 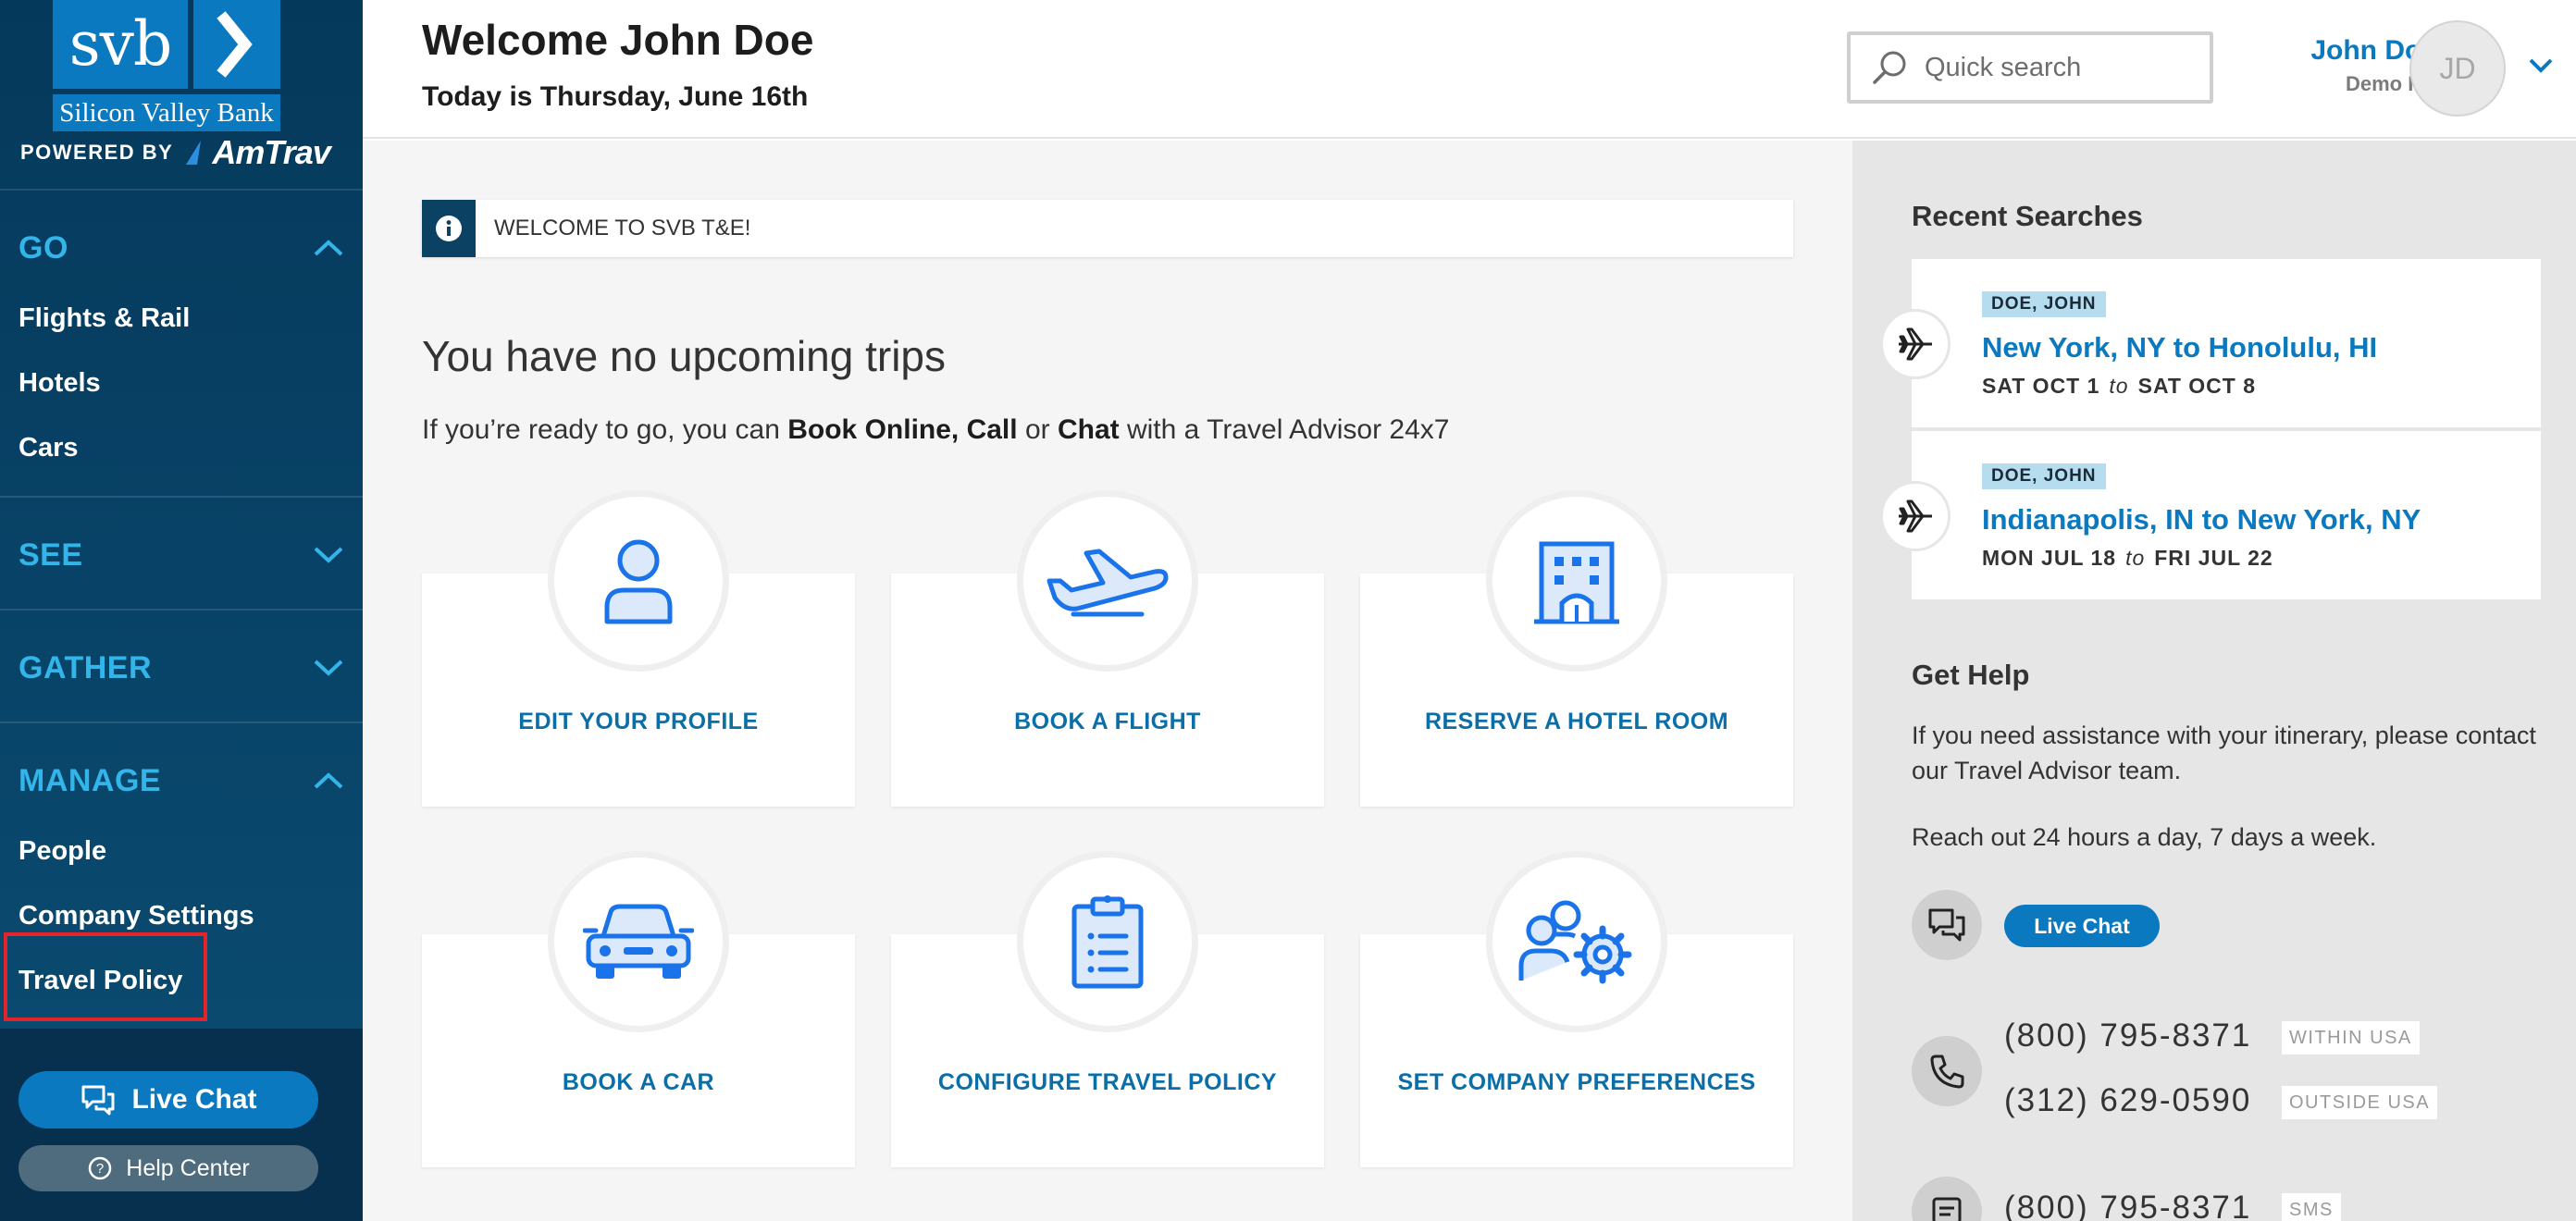 What do you see at coordinates (903, 429) in the screenshot?
I see `ready-bold-1: Book Online, Call` at bounding box center [903, 429].